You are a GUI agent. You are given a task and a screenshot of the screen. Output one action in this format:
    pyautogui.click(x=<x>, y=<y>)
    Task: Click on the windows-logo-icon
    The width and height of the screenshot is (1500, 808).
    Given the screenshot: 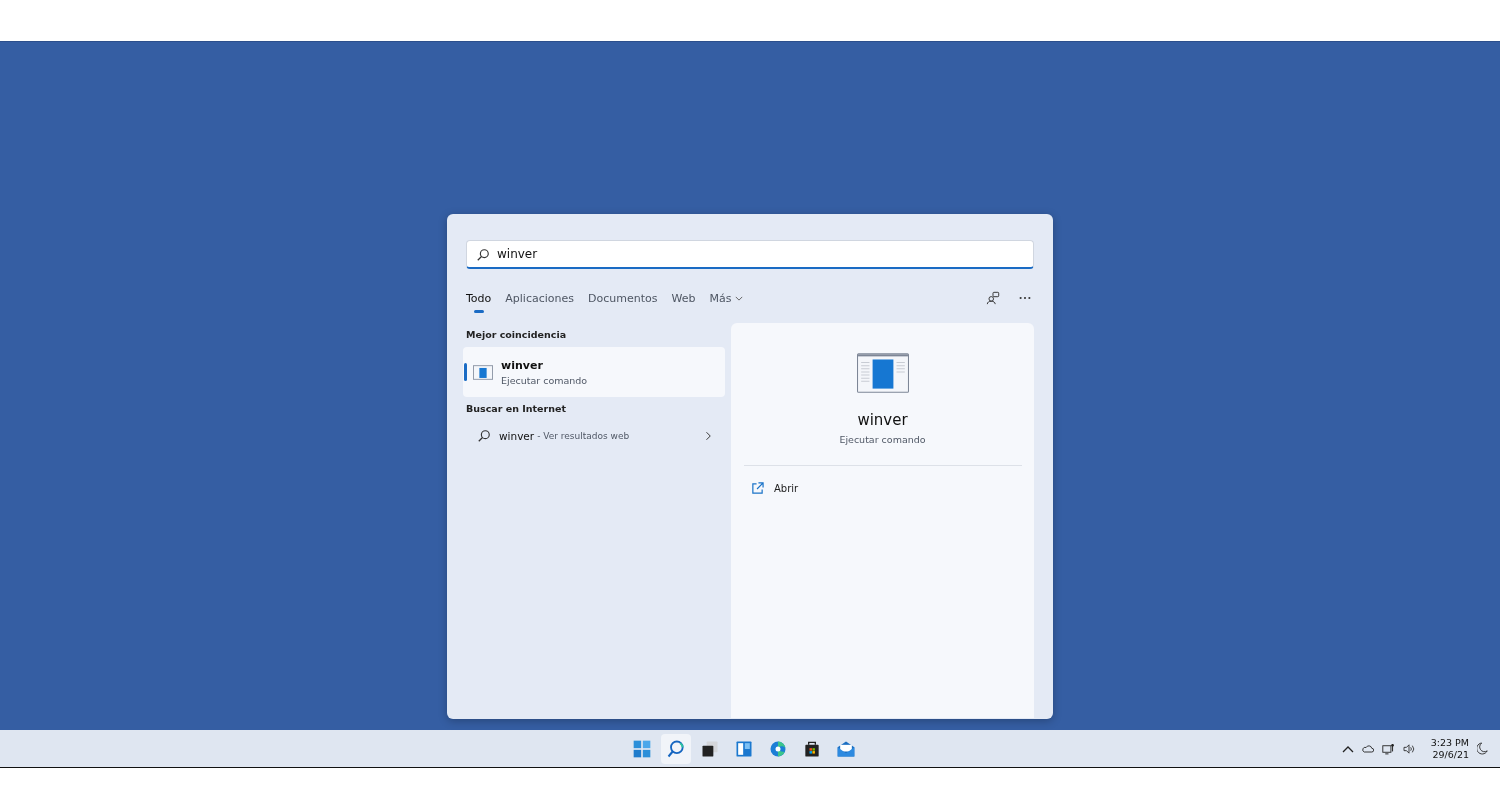 What is the action you would take?
    pyautogui.click(x=642, y=748)
    